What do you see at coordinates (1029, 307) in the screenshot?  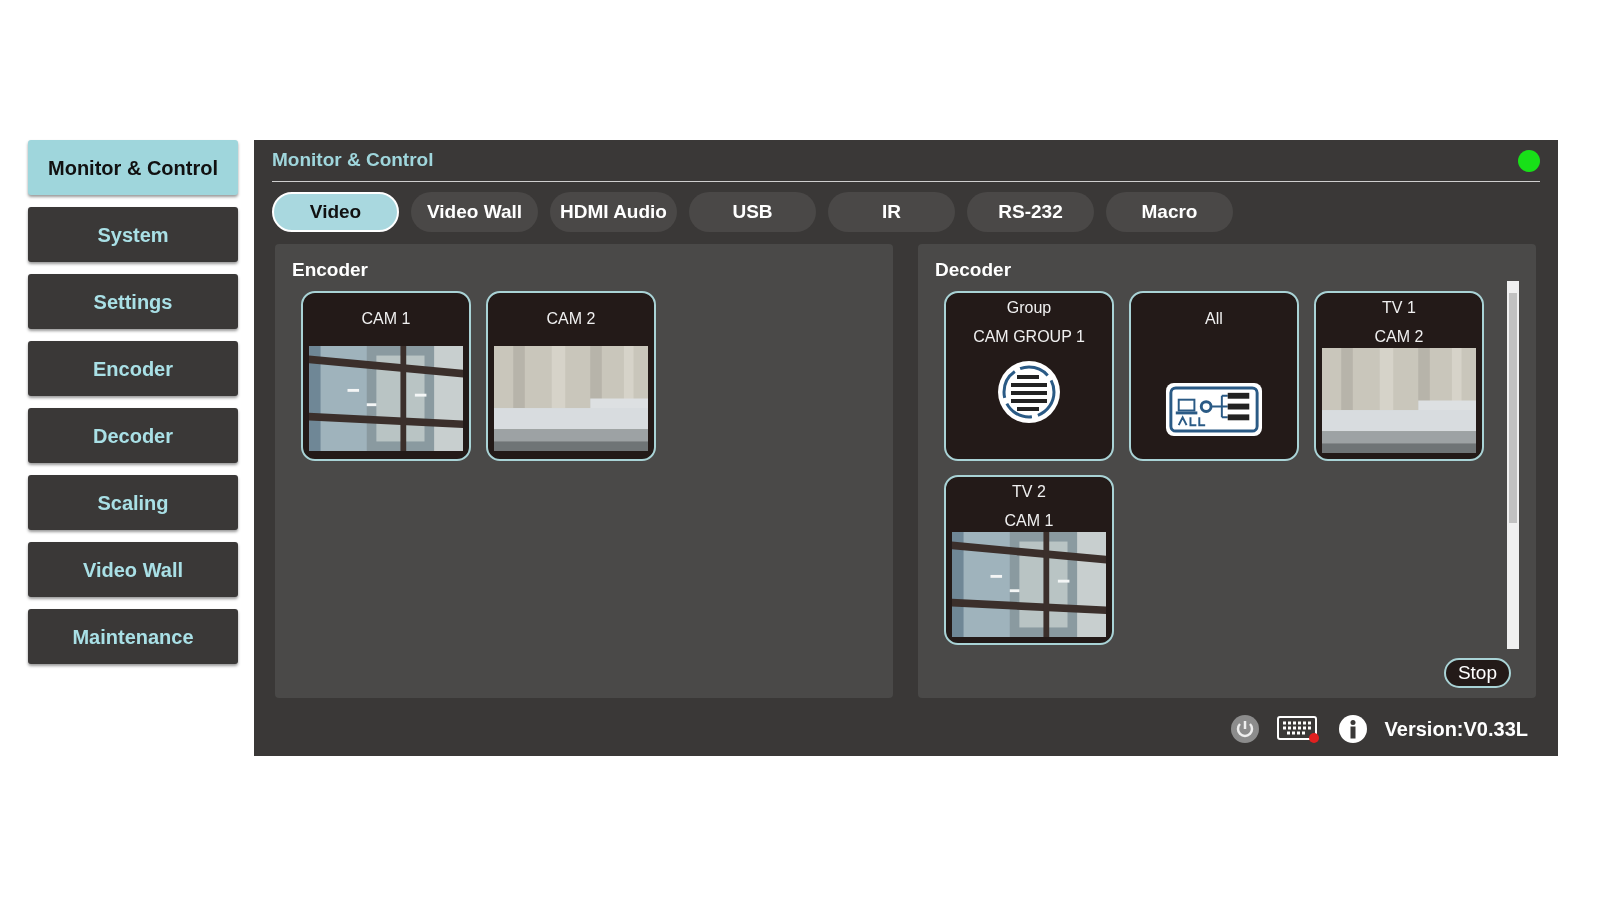 I see `tile-label: Group` at bounding box center [1029, 307].